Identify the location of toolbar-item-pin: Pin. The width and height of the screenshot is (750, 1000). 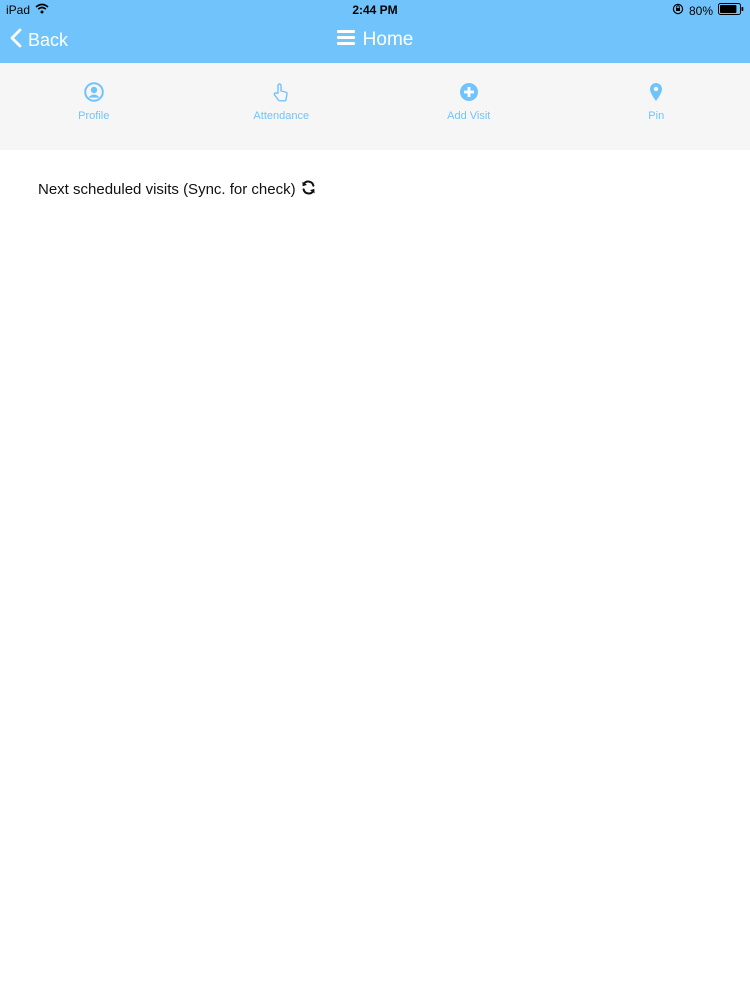
(656, 106).